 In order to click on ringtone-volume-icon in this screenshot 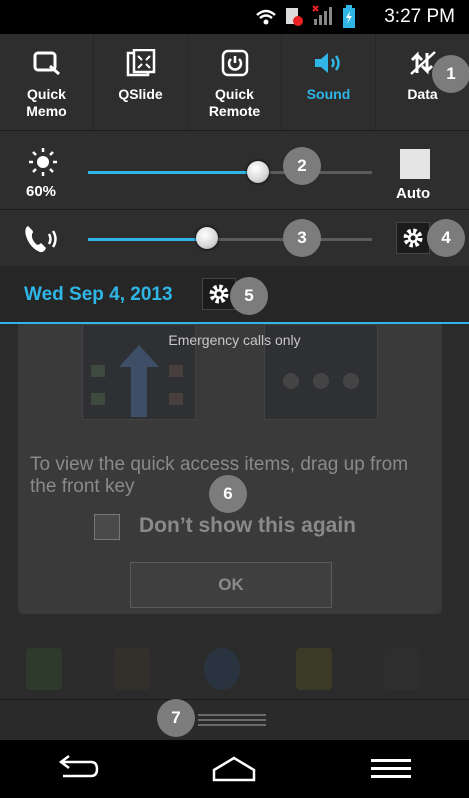, I will do `click(41, 239)`.